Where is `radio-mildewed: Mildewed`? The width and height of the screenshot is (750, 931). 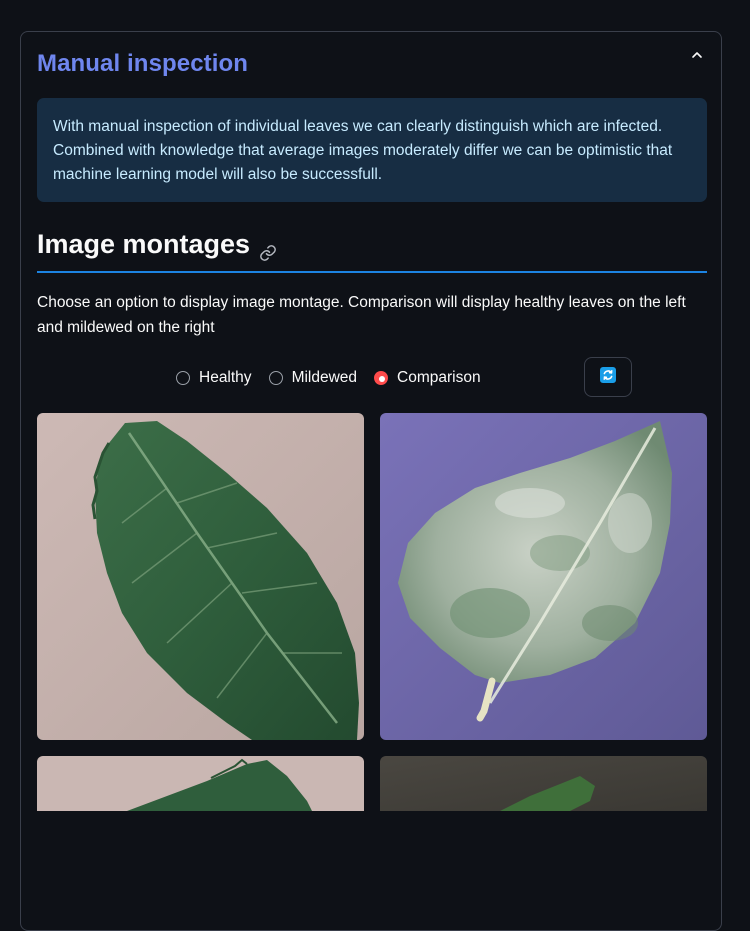 radio-mildewed: Mildewed is located at coordinates (313, 378).